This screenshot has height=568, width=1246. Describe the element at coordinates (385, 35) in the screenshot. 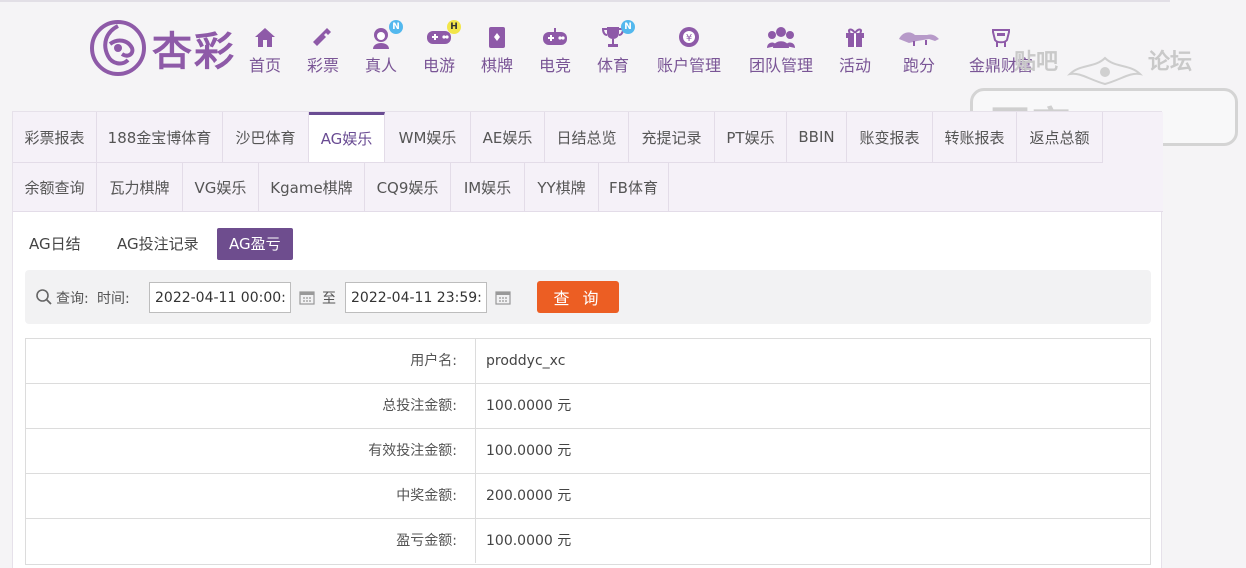

I see `live-dealer-icon: N` at that location.